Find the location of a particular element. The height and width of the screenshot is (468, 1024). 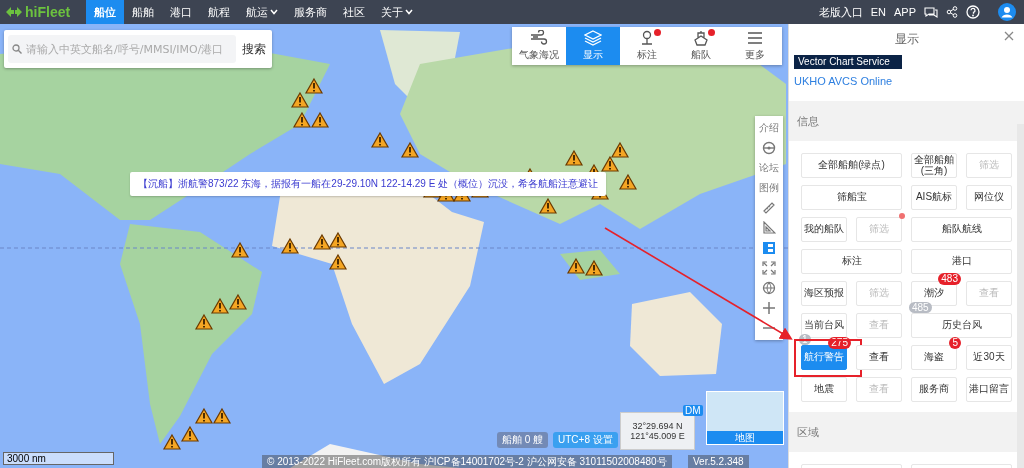

version-text: Ver.5.2.348 is located at coordinates (718, 461).